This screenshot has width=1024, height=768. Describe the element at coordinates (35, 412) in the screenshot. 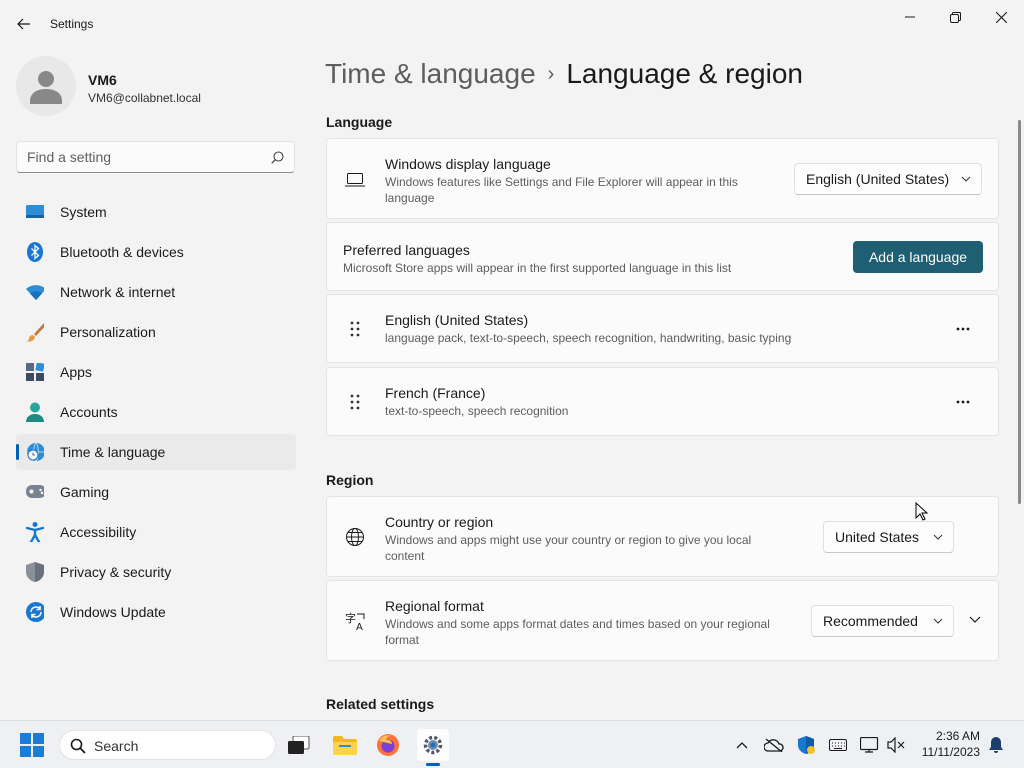

I see `person-icon` at that location.